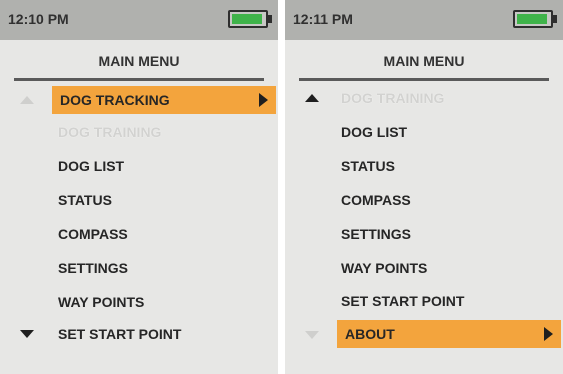 The width and height of the screenshot is (563, 374). What do you see at coordinates (115, 100) in the screenshot?
I see `menu-item-label: DOG TRACKING` at bounding box center [115, 100].